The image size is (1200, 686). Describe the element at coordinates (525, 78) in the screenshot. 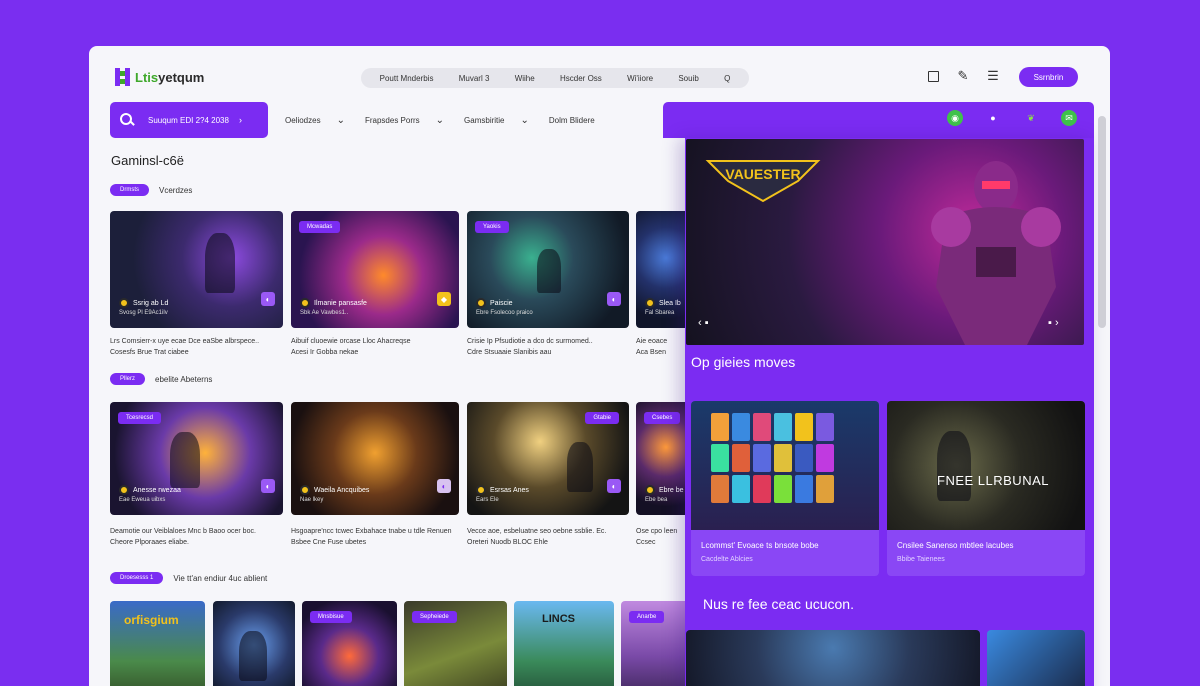

I see `nav-item: Wiihe` at that location.